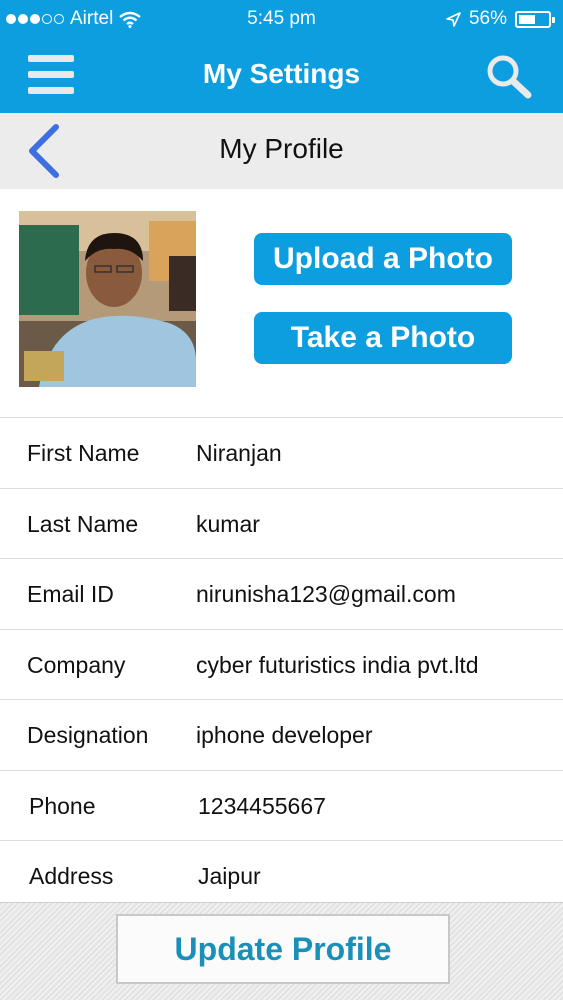  Describe the element at coordinates (83, 453) in the screenshot. I see `field-label: First Name` at that location.